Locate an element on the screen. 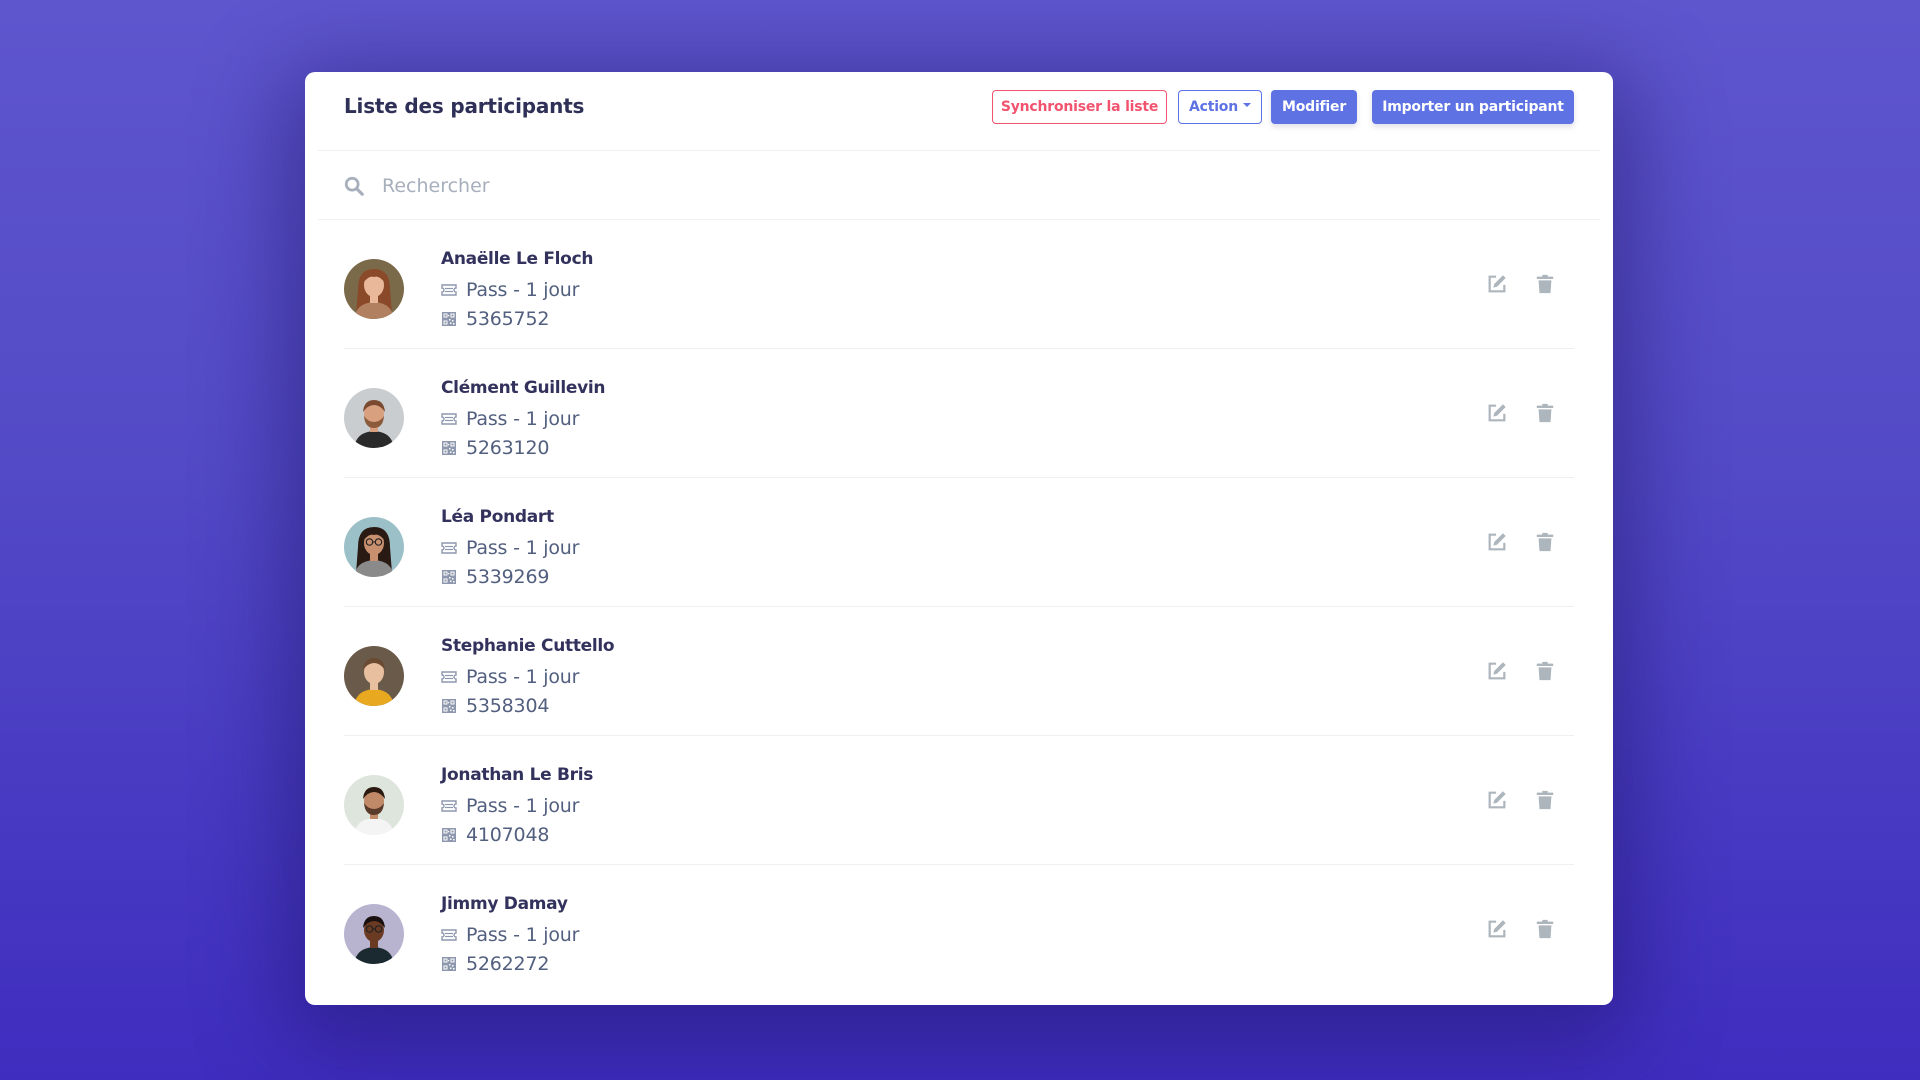 The image size is (1920, 1080). participant-info: Léa Pondart Pass - 1 jour 5339269 is located at coordinates (510, 548).